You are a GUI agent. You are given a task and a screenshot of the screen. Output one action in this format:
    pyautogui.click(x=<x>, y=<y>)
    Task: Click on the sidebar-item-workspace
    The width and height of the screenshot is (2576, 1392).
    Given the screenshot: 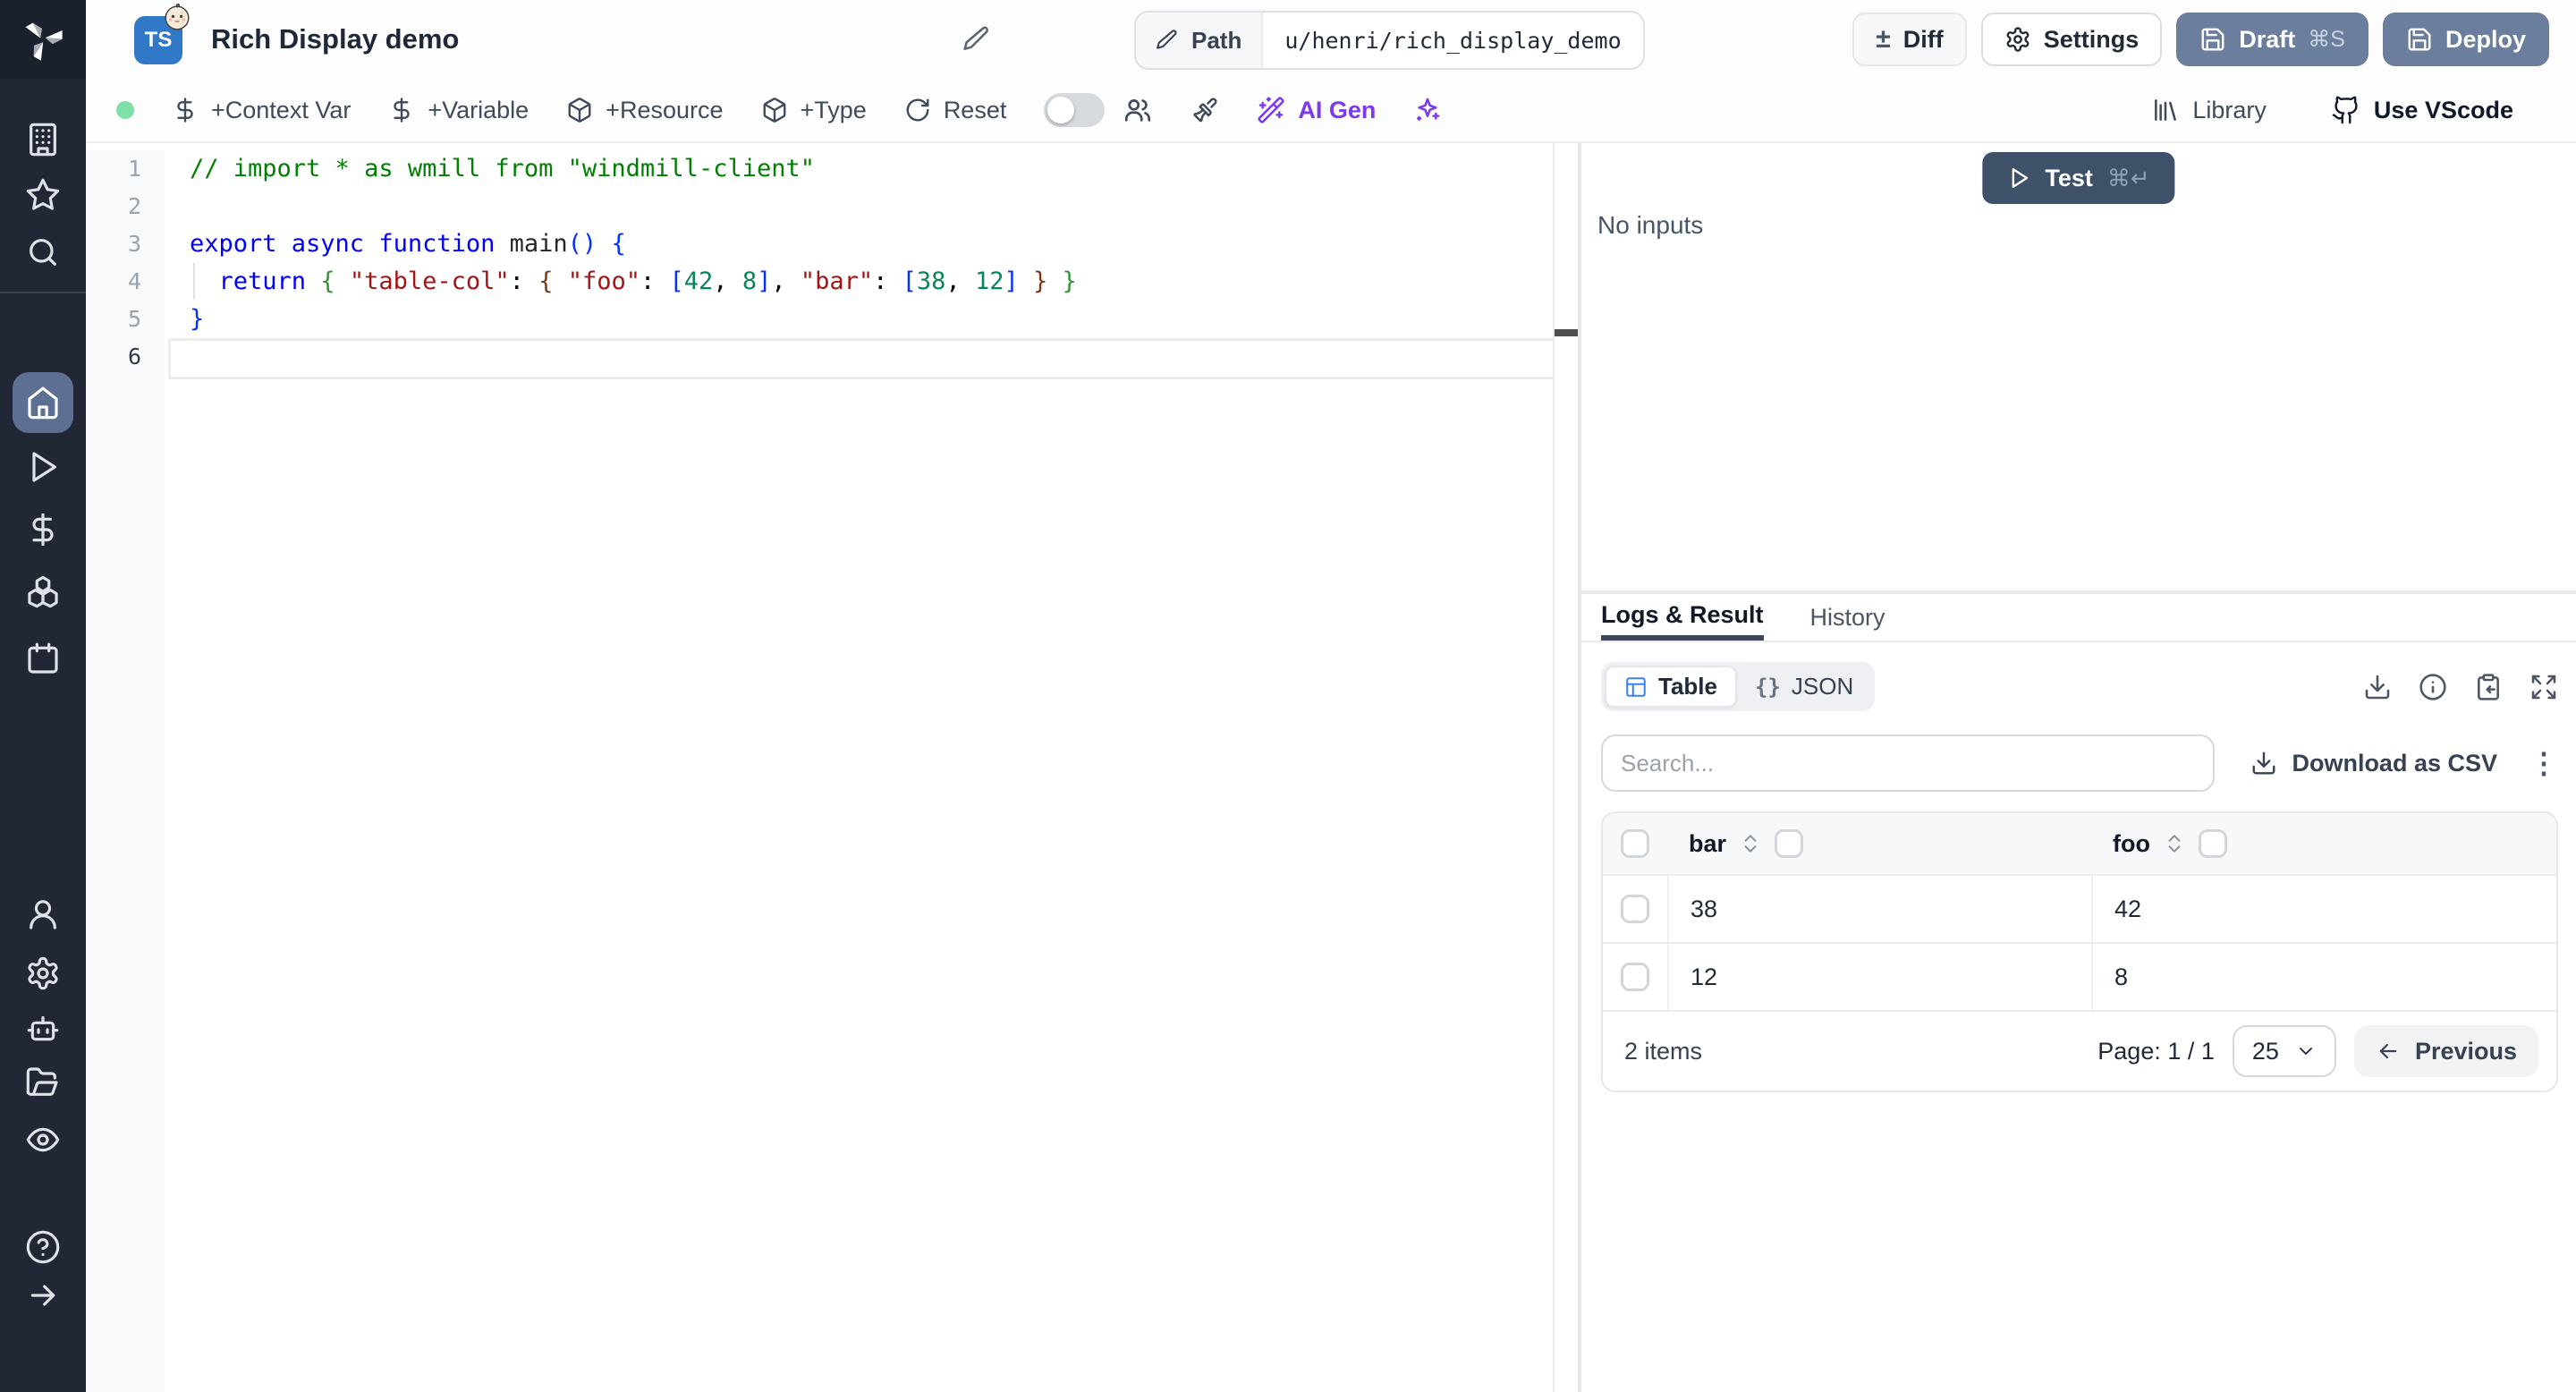 What is the action you would take?
    pyautogui.click(x=43, y=139)
    